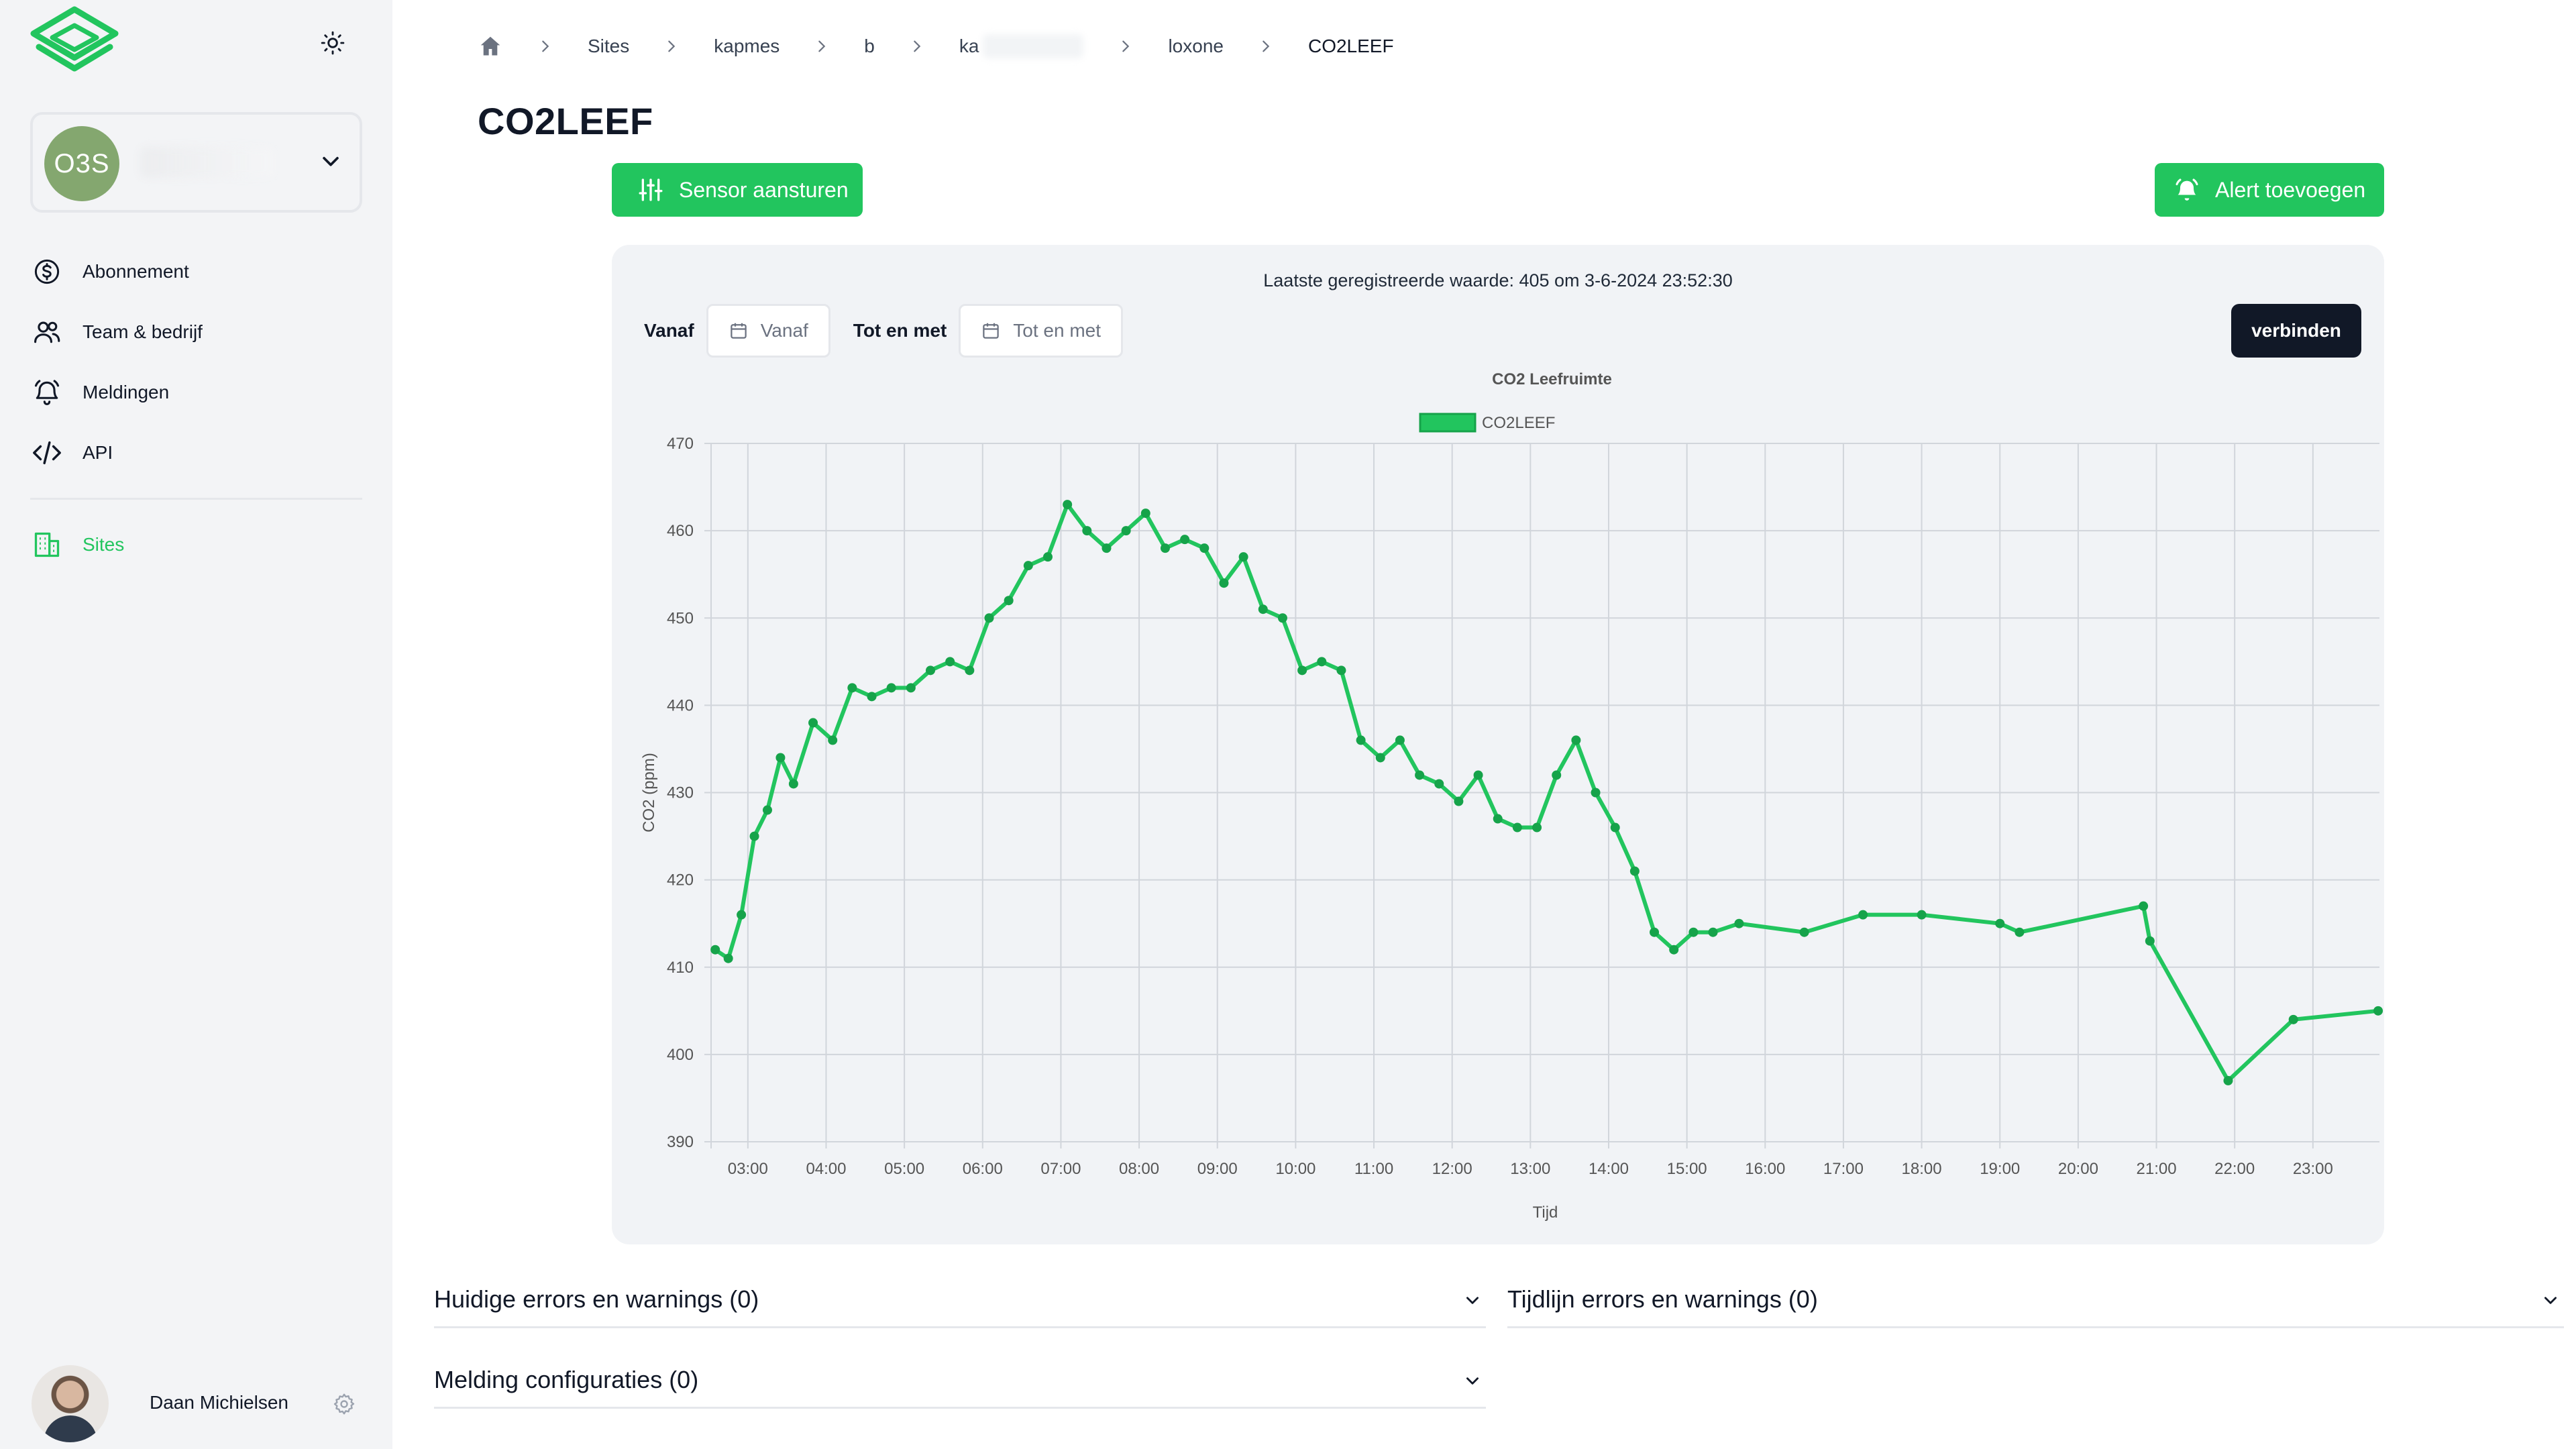  What do you see at coordinates (98, 452) in the screenshot?
I see `sidebar-item-label: API` at bounding box center [98, 452].